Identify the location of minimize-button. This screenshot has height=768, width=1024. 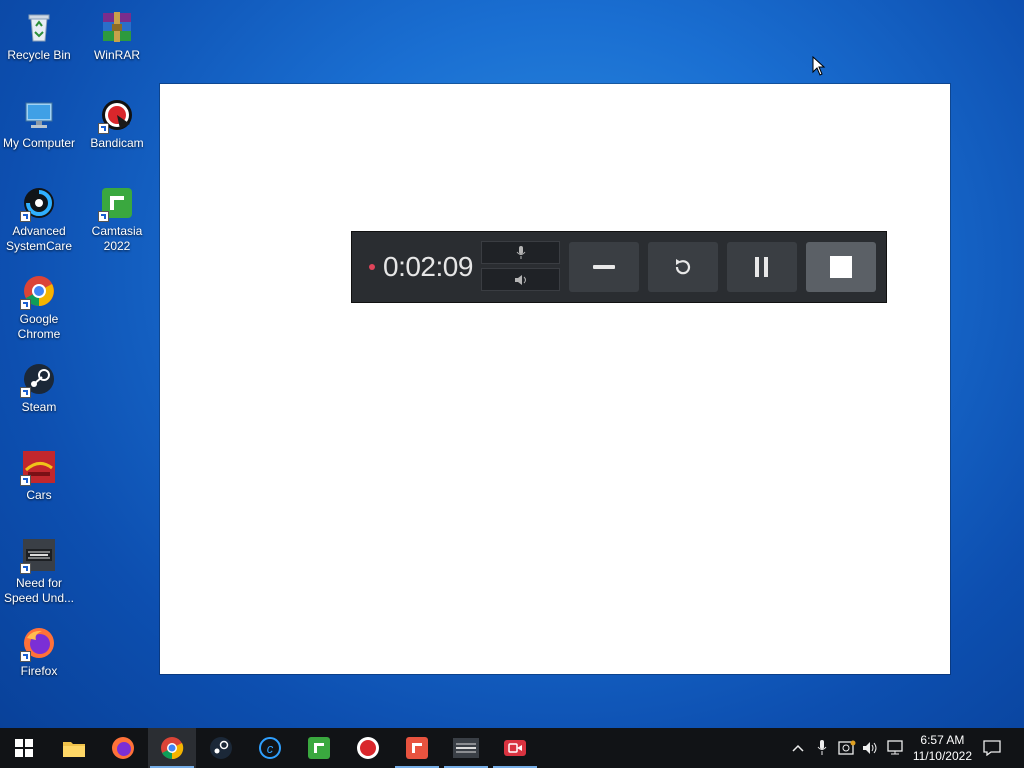
(604, 267).